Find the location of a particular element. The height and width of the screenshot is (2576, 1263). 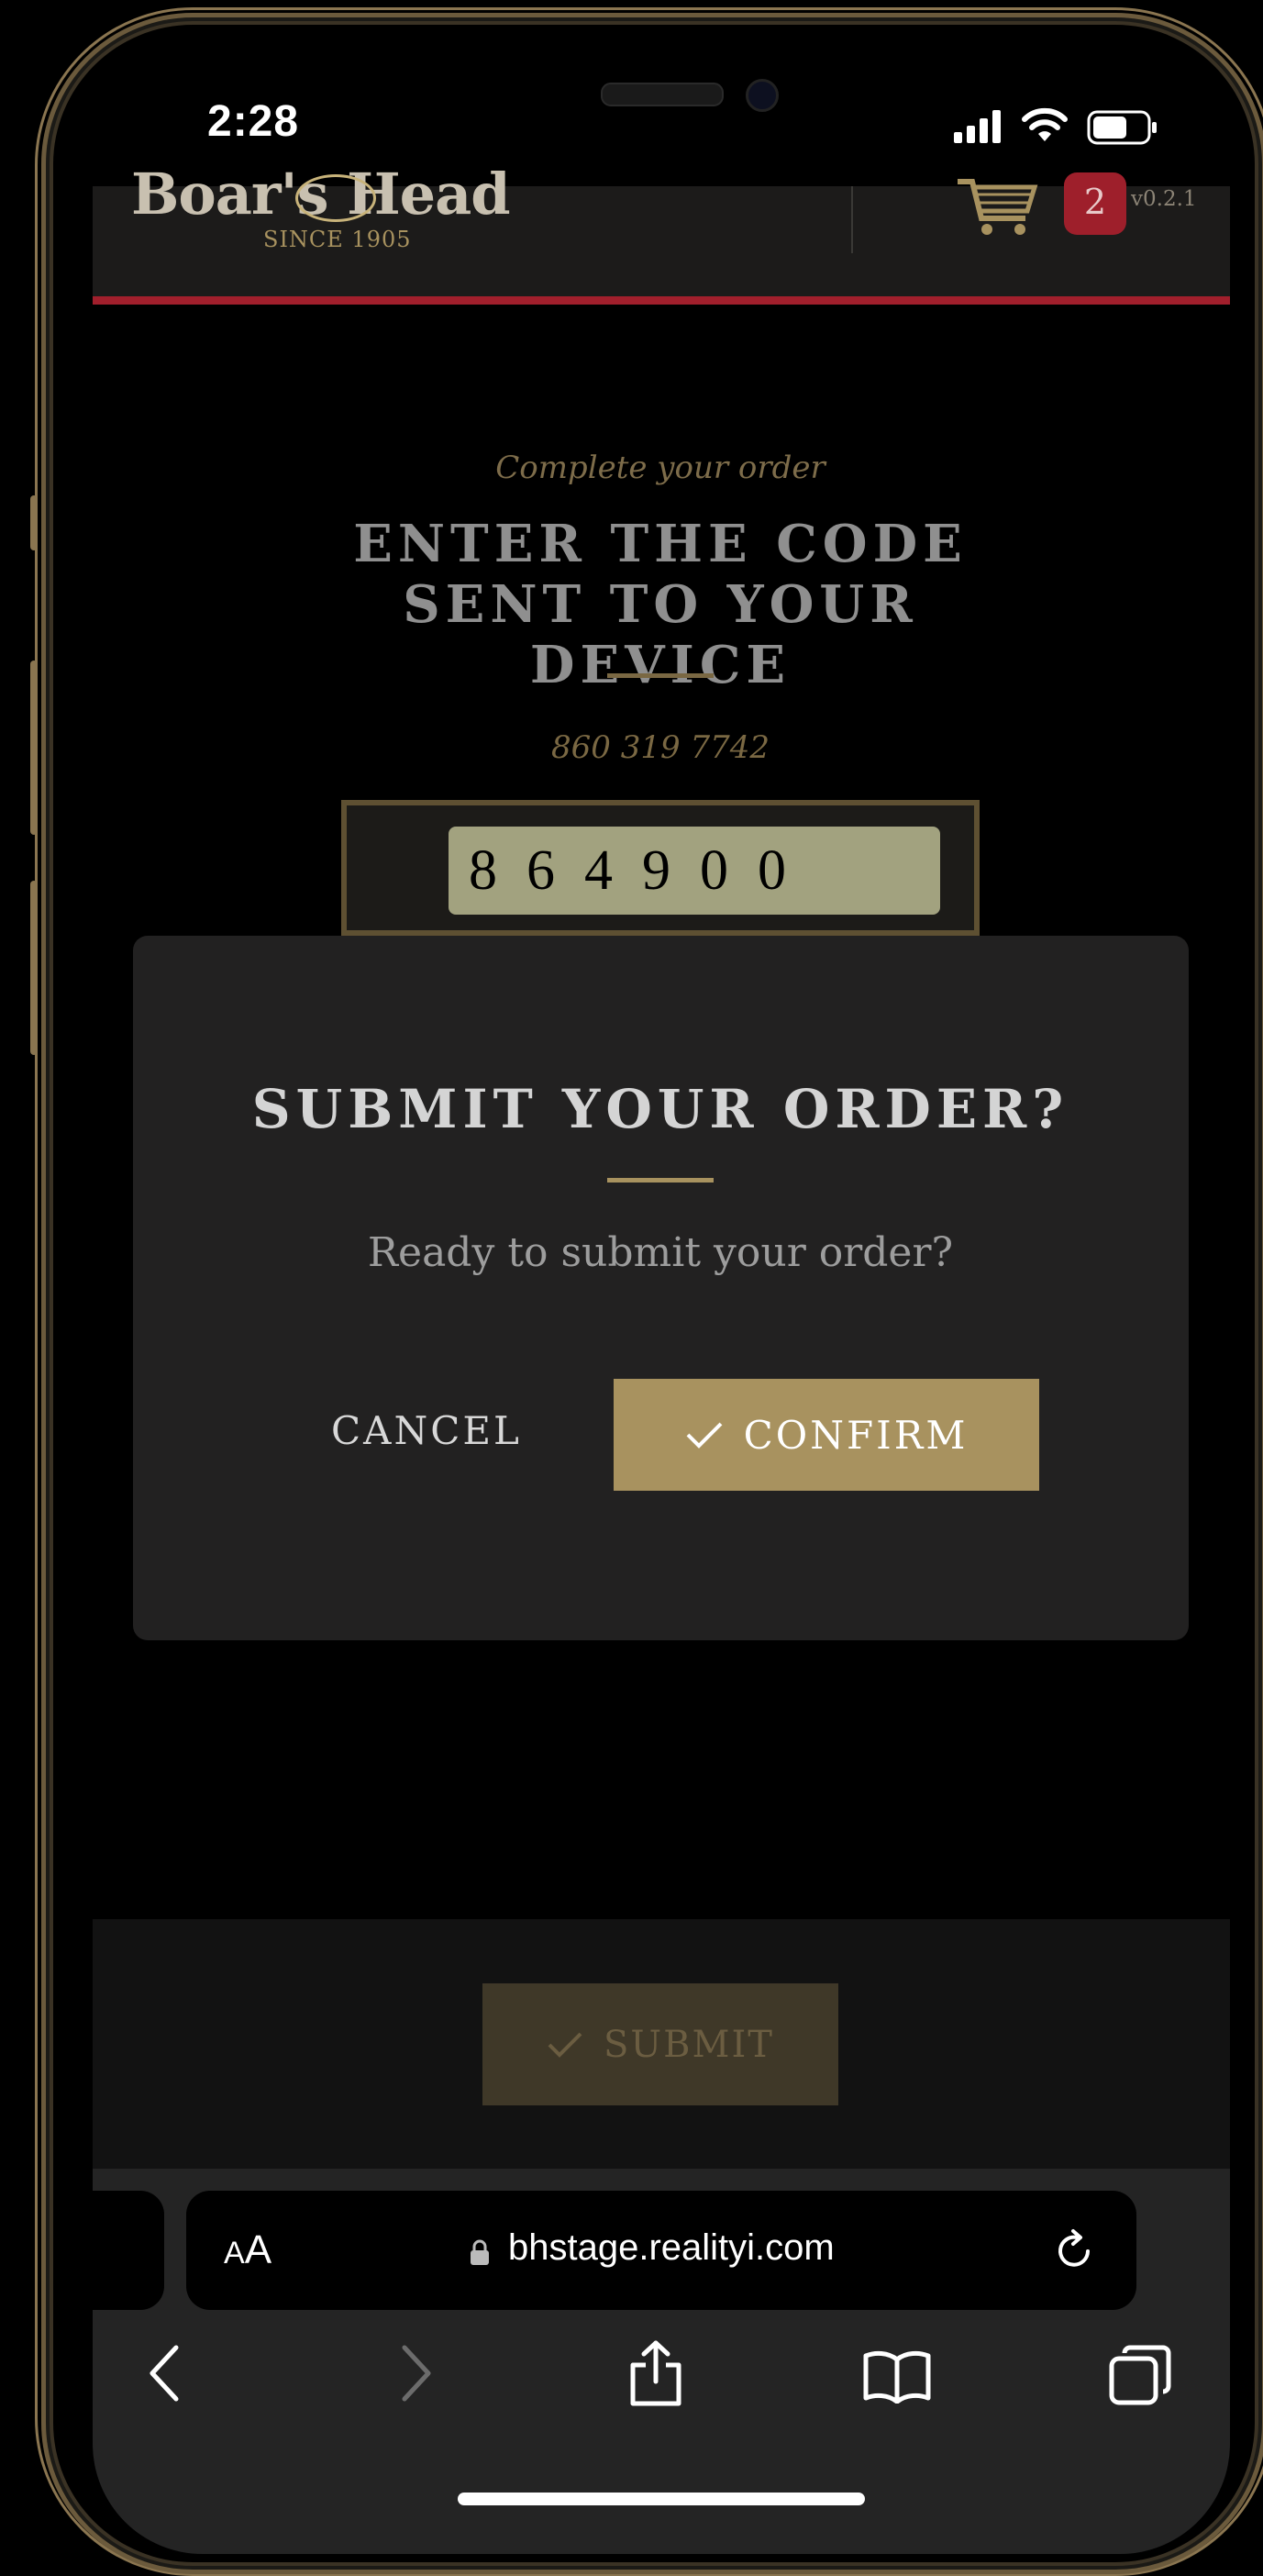

confirm-button: CONFIRM is located at coordinates (826, 1435).